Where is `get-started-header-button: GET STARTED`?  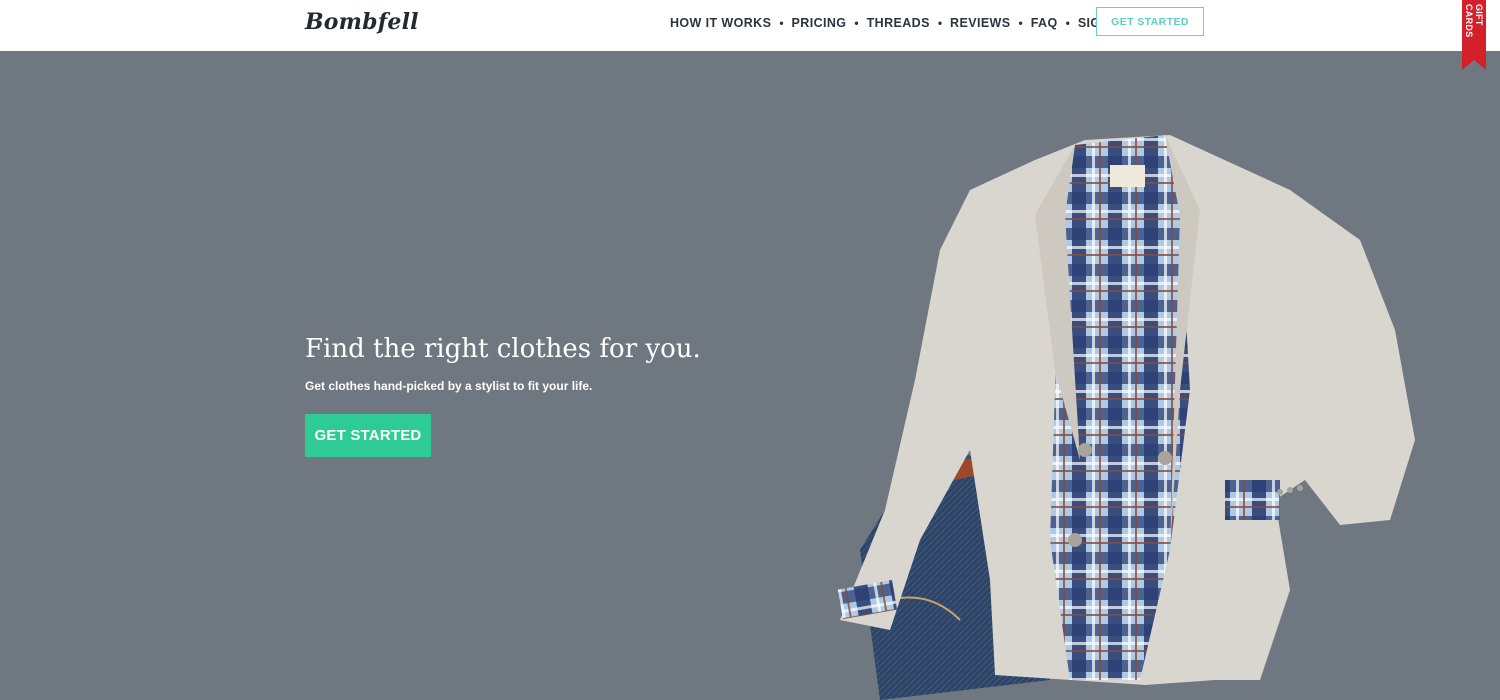 get-started-header-button: GET STARTED is located at coordinates (1150, 21).